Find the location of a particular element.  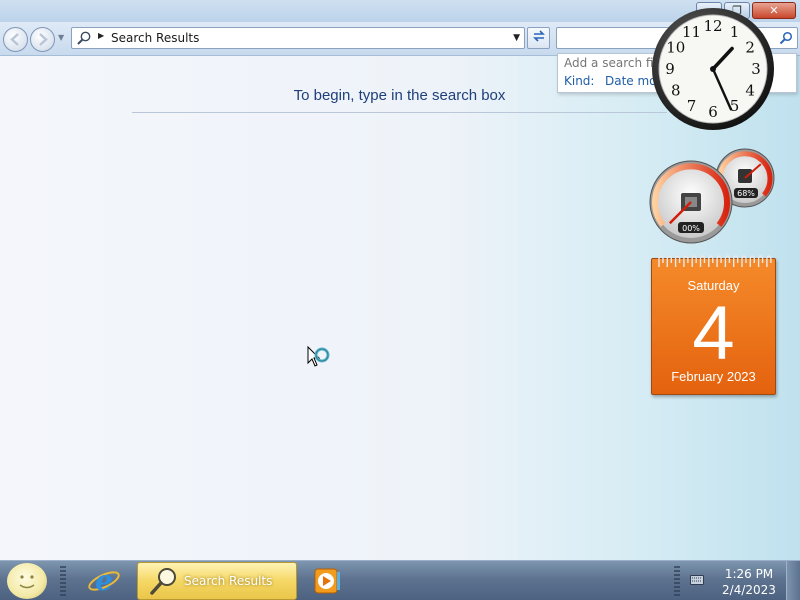

refresh-button is located at coordinates (538, 38).